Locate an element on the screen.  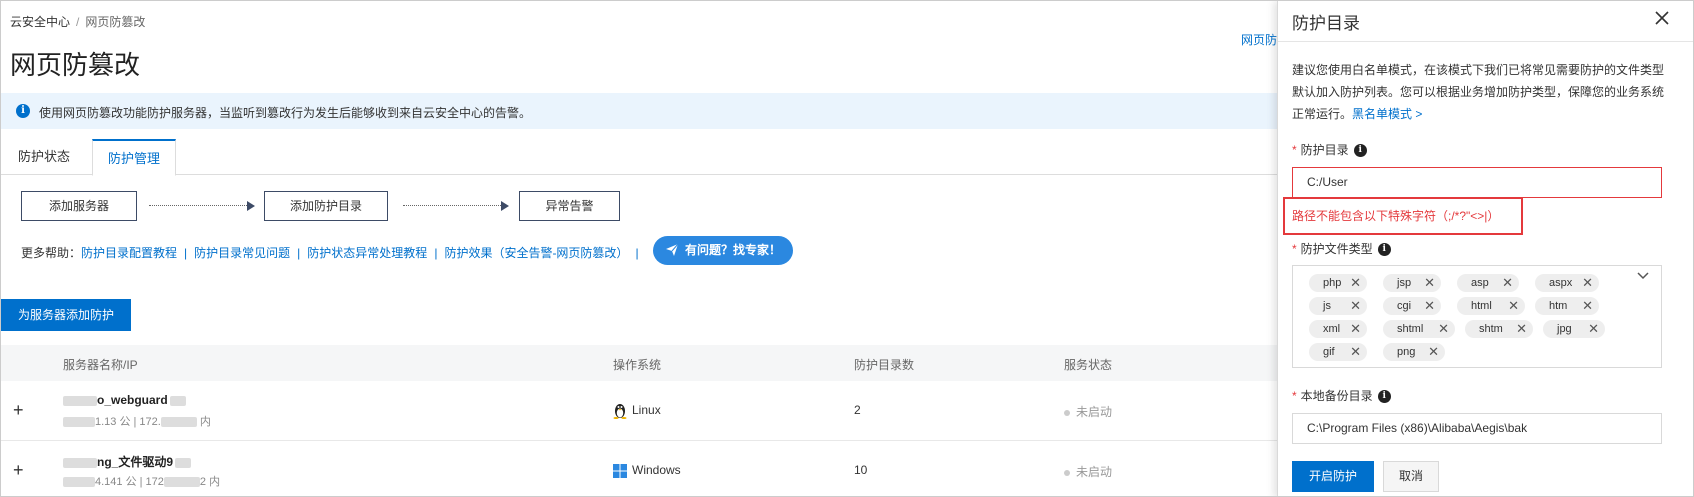
filetype-tag: gif ✕ is located at coordinates (1338, 352).